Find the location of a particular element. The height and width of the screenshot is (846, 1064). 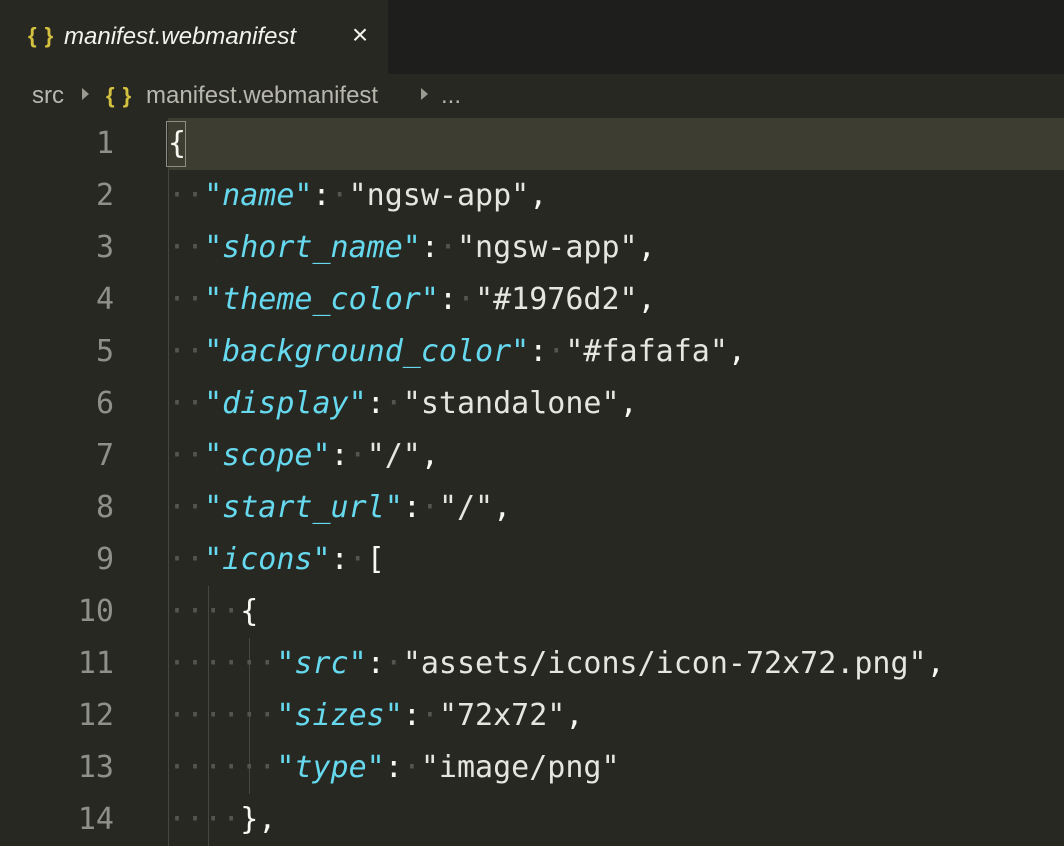

code-line: 7 ··"scope":·"/", is located at coordinates (532, 456).